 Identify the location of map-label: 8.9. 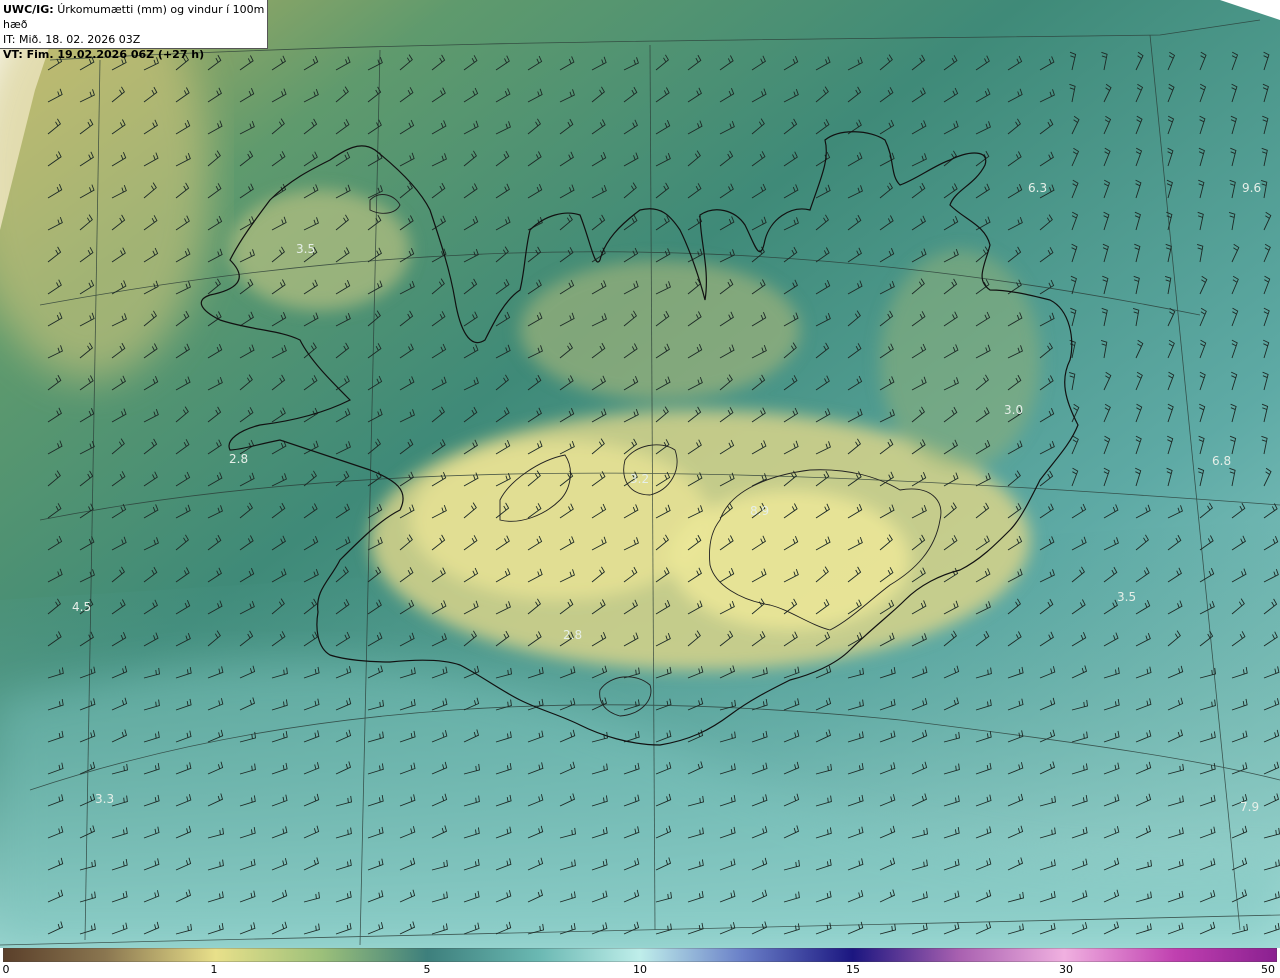
(759, 511).